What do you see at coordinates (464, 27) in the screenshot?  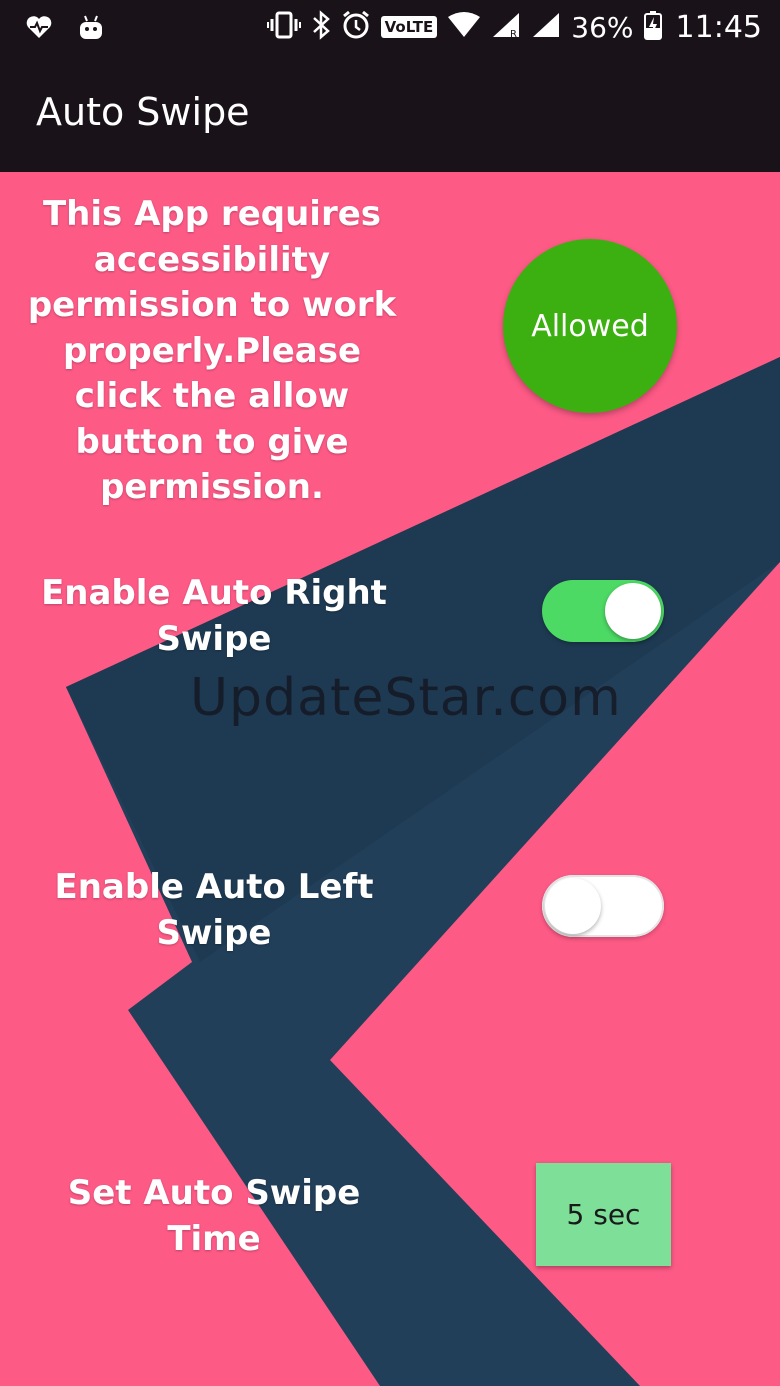 I see `wifi-icon` at bounding box center [464, 27].